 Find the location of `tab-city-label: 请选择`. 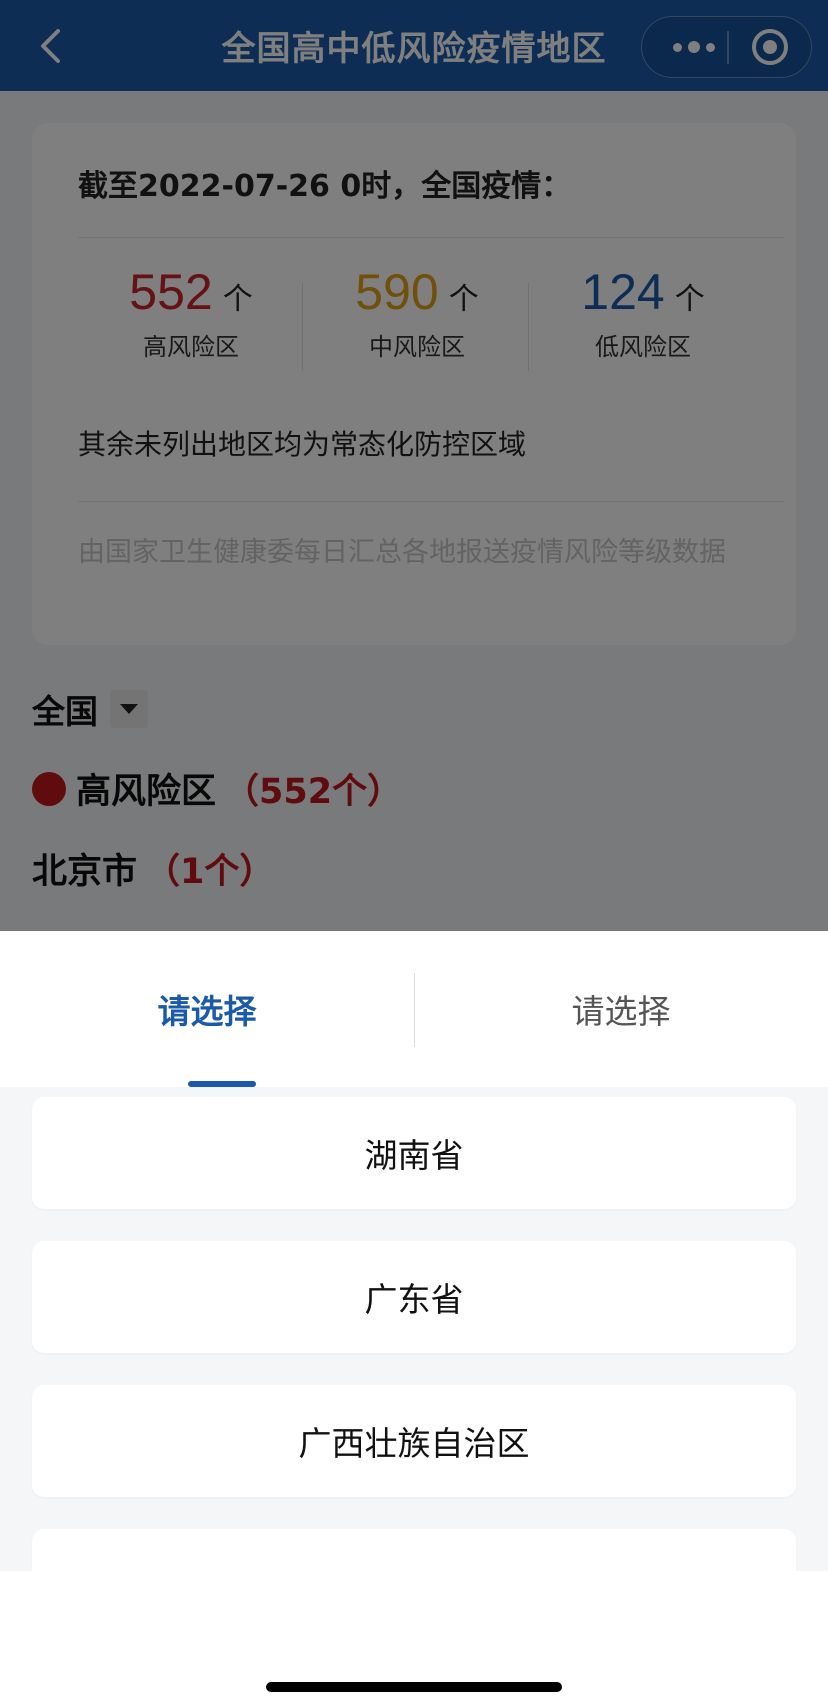

tab-city-label: 请选择 is located at coordinates (621, 1011).